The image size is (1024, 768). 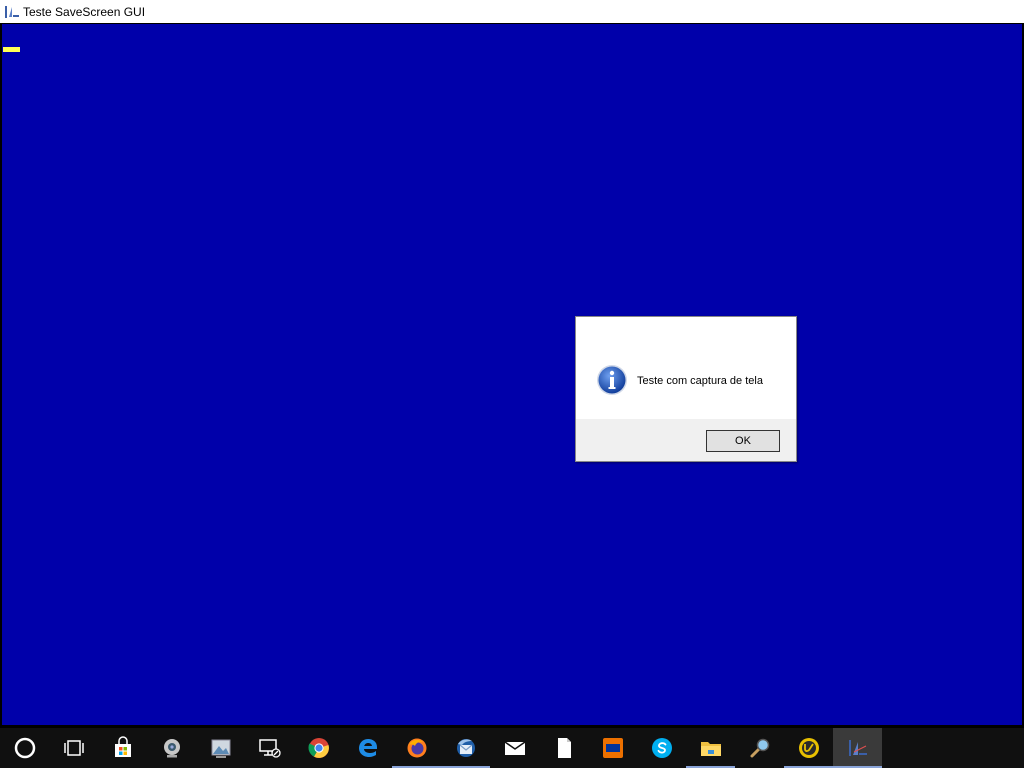 What do you see at coordinates (686, 368) in the screenshot?
I see `message-body: Teste com captura de tela` at bounding box center [686, 368].